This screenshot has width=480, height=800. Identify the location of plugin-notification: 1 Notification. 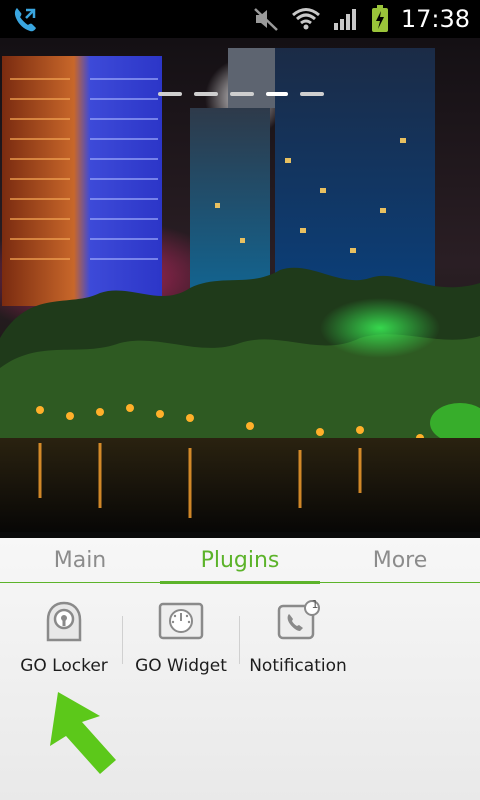
(298, 637).